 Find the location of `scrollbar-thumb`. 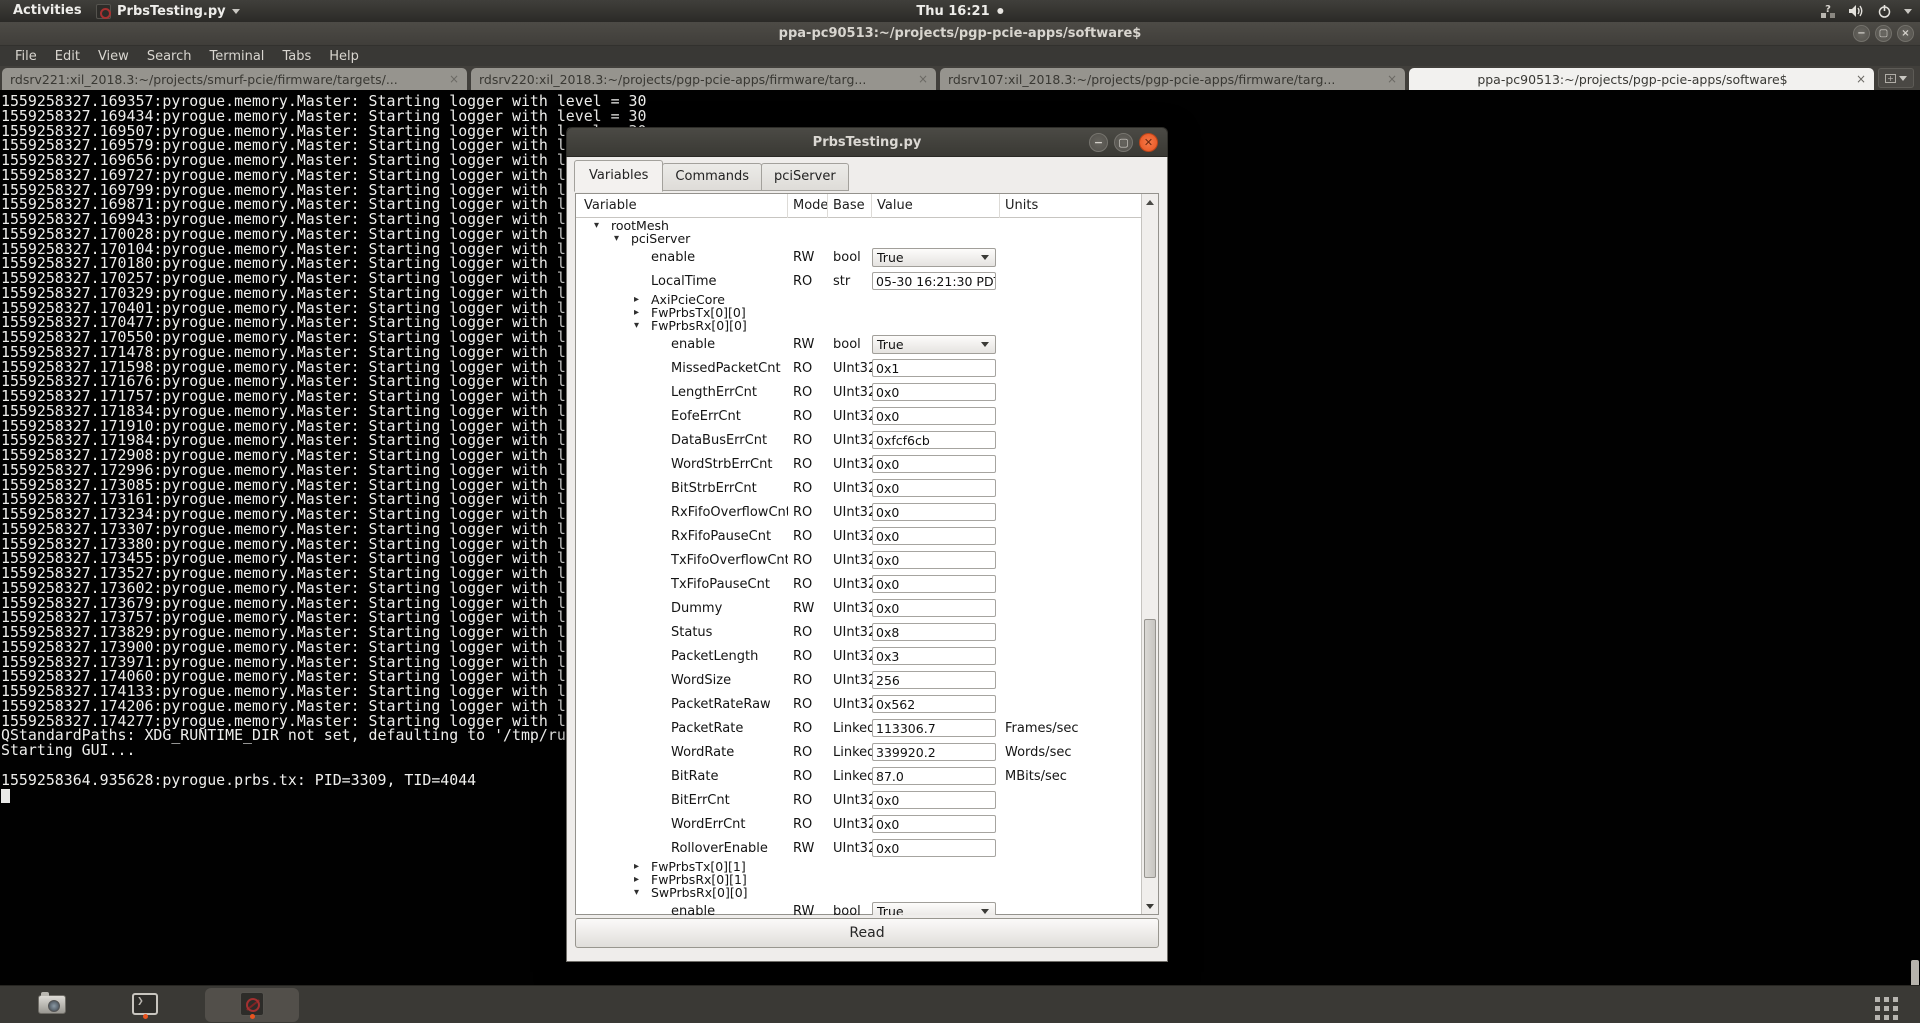

scrollbar-thumb is located at coordinates (1150, 748).